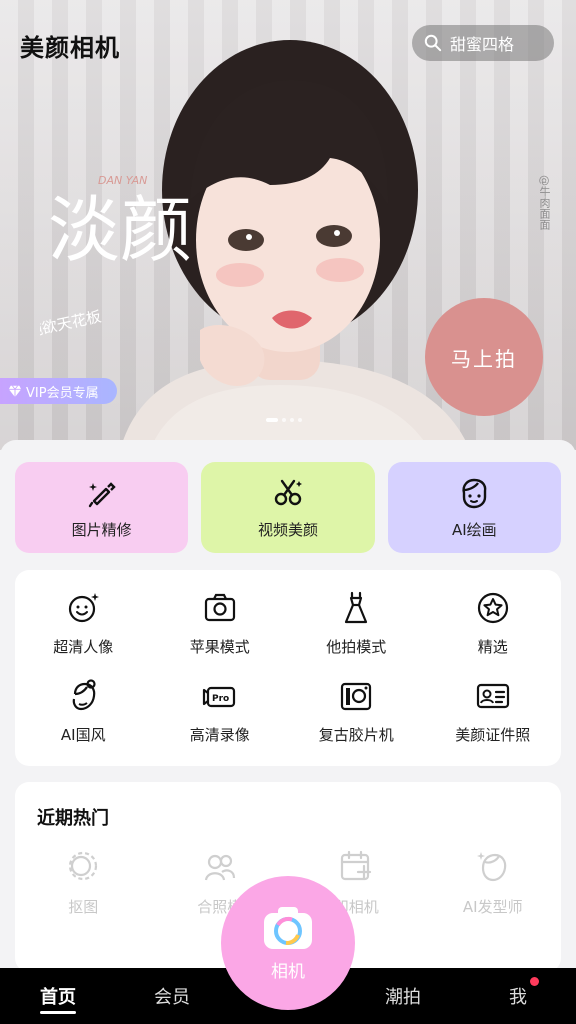  What do you see at coordinates (492, 907) in the screenshot?
I see `hot-item-label: AI发型师` at bounding box center [492, 907].